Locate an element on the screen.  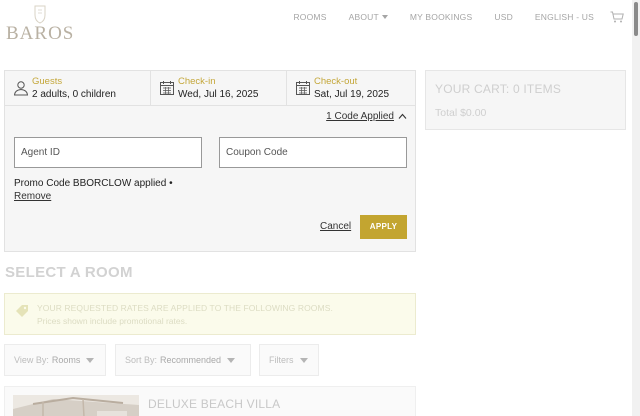
nav-about: ABOUT is located at coordinates (368, 17).